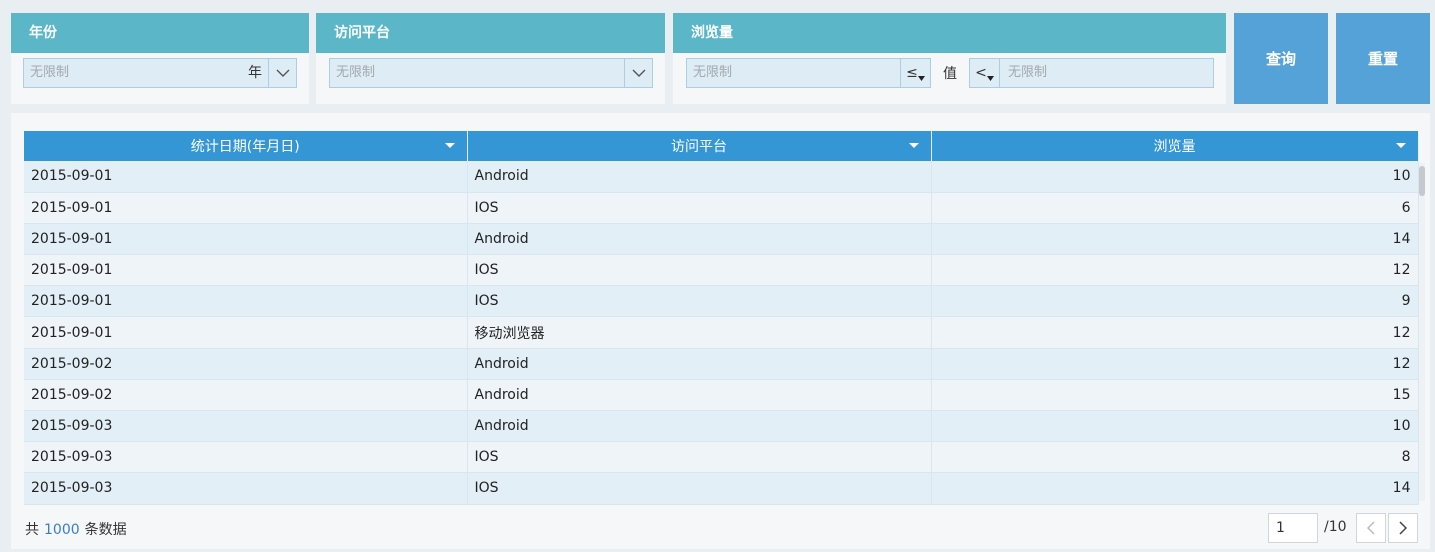 This screenshot has height=552, width=1435. I want to click on column-header-platform: 访问平台, so click(699, 146).